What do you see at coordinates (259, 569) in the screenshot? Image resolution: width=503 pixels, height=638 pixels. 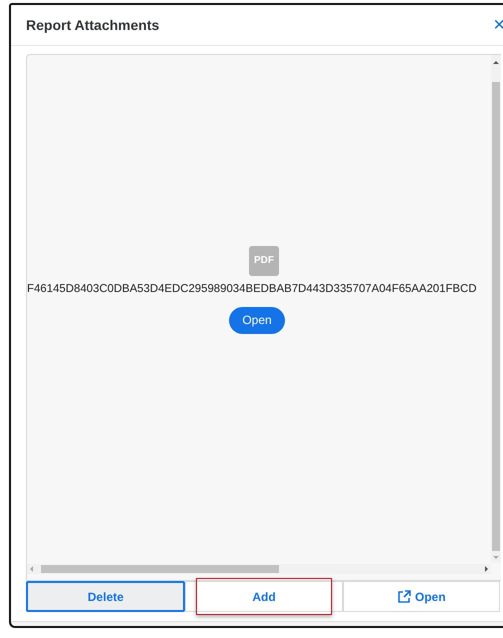 I see `horizontal-scrollbar` at bounding box center [259, 569].